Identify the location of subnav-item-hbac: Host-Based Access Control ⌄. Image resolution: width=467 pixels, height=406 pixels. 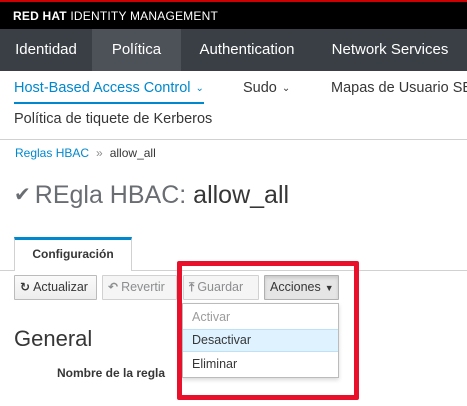
(109, 92).